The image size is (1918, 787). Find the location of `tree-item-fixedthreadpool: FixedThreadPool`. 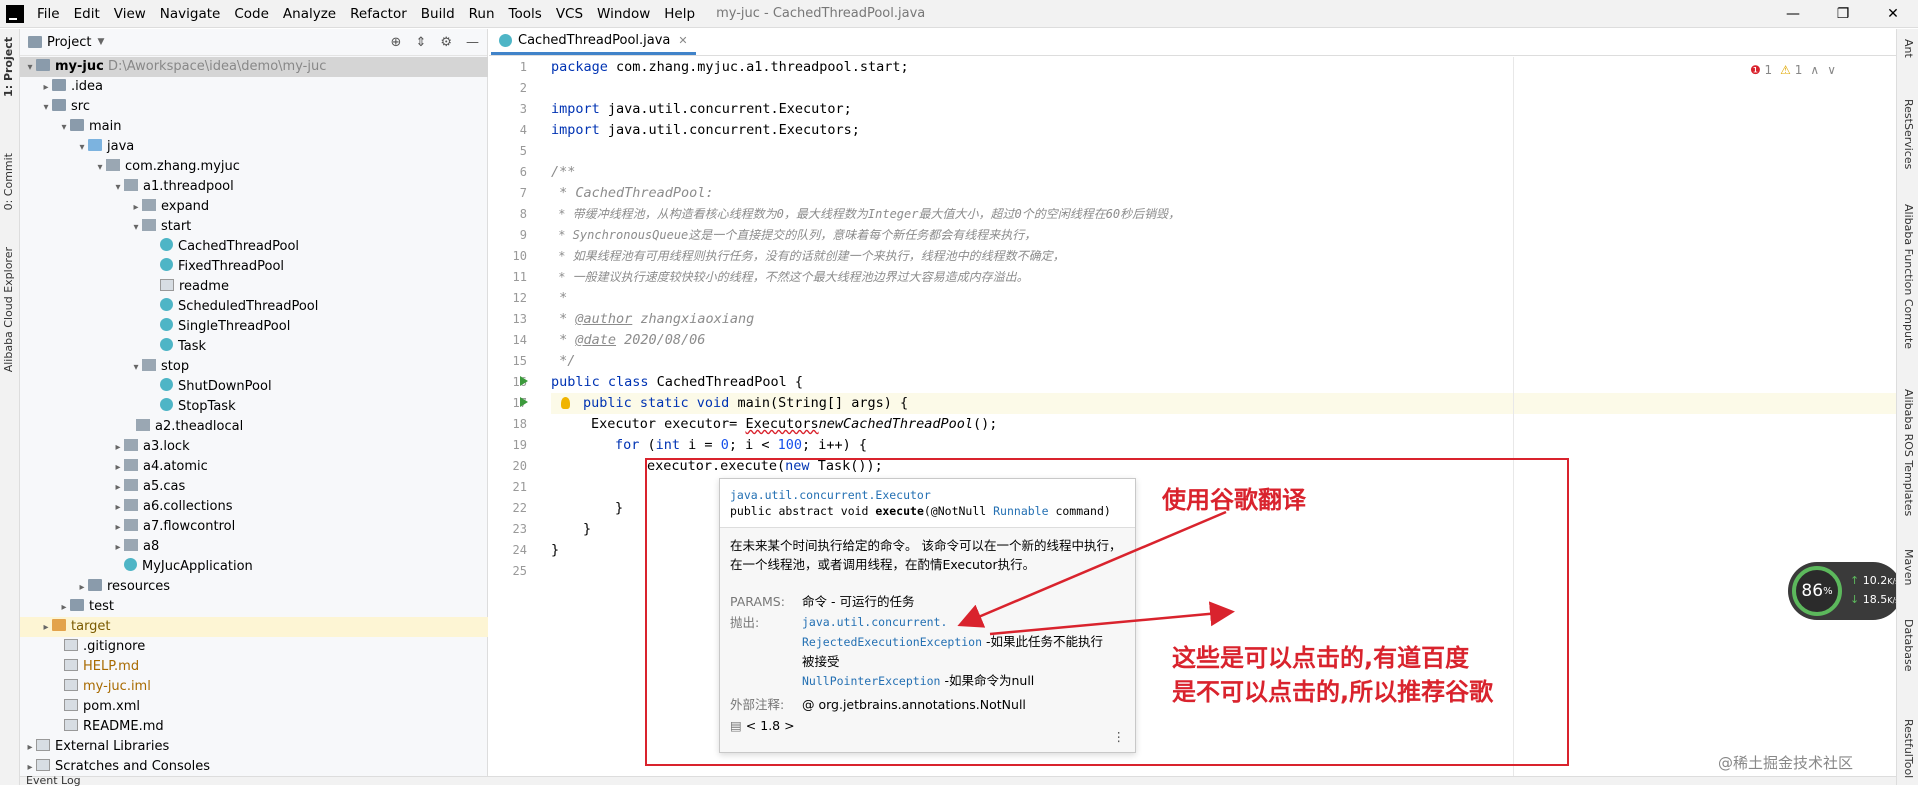

tree-item-fixedthreadpool: FixedThreadPool is located at coordinates (254, 267).